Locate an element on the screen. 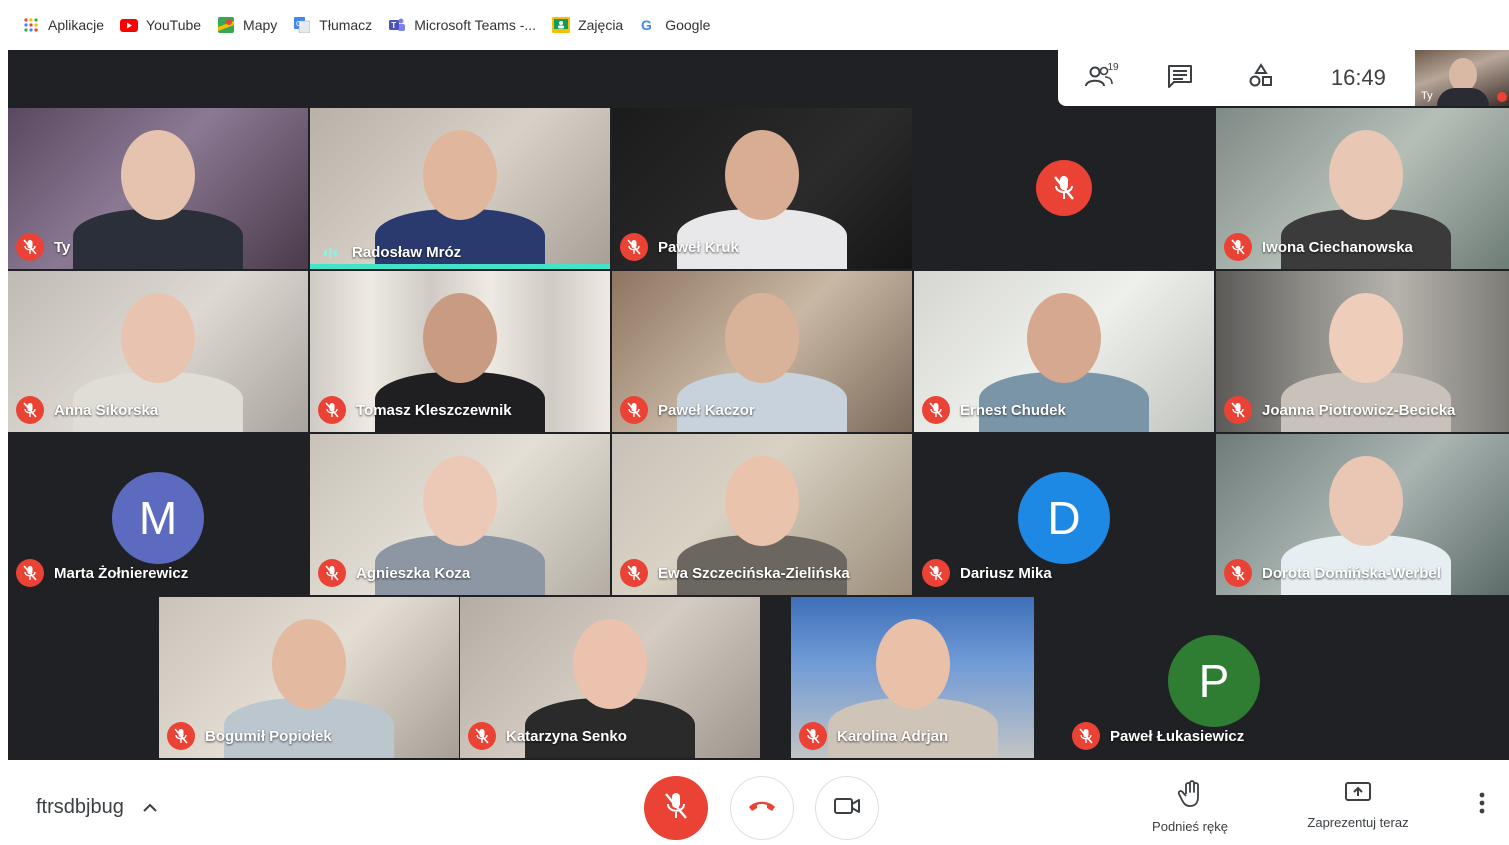 This screenshot has height=845, width=1509. bookmark-maps: Mapy is located at coordinates (247, 25).